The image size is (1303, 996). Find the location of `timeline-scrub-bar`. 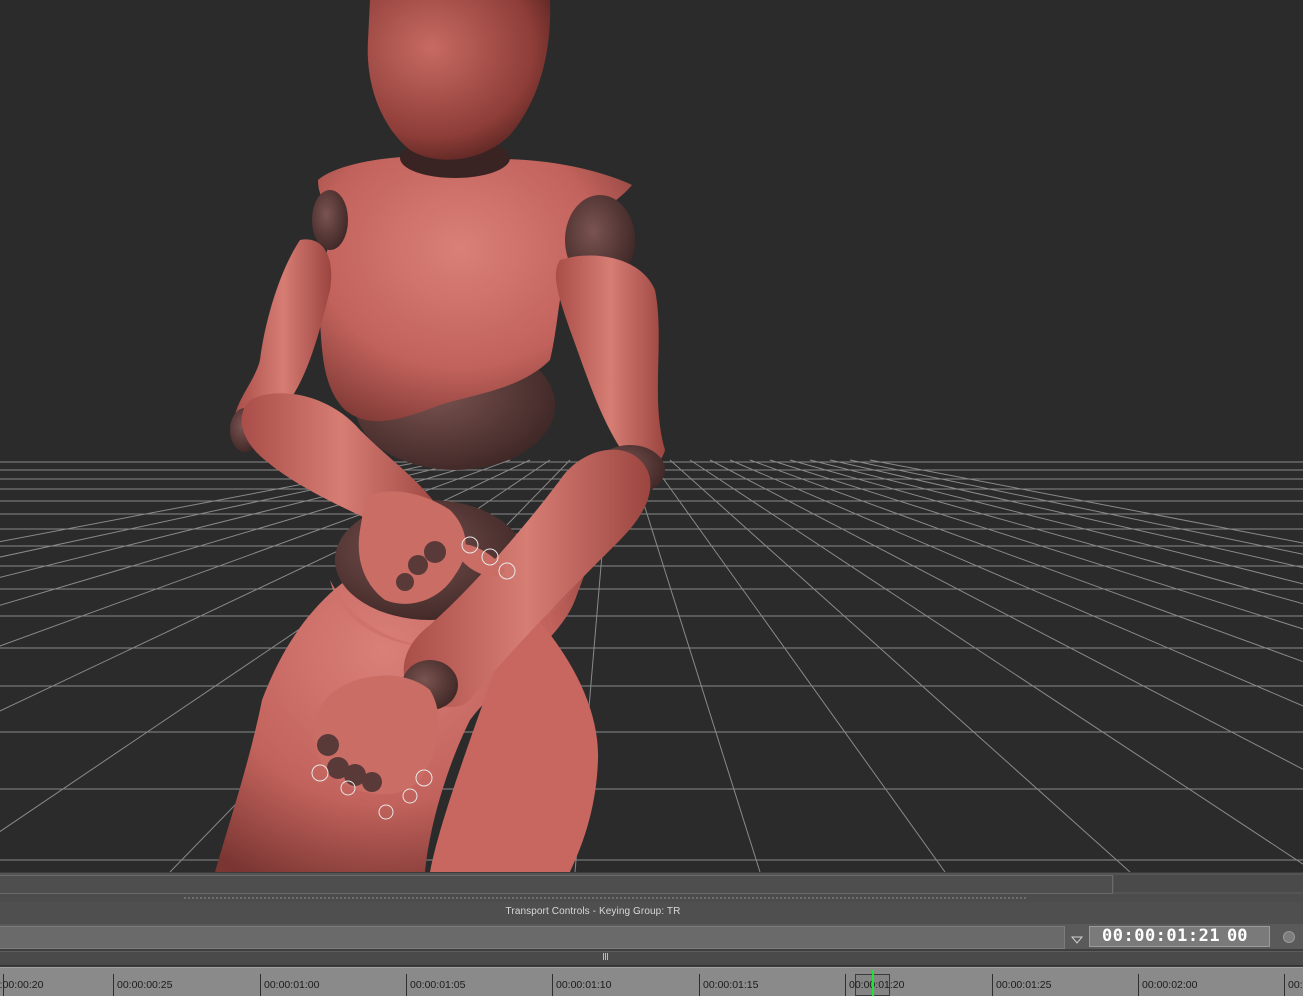

timeline-scrub-bar is located at coordinates (651, 883).